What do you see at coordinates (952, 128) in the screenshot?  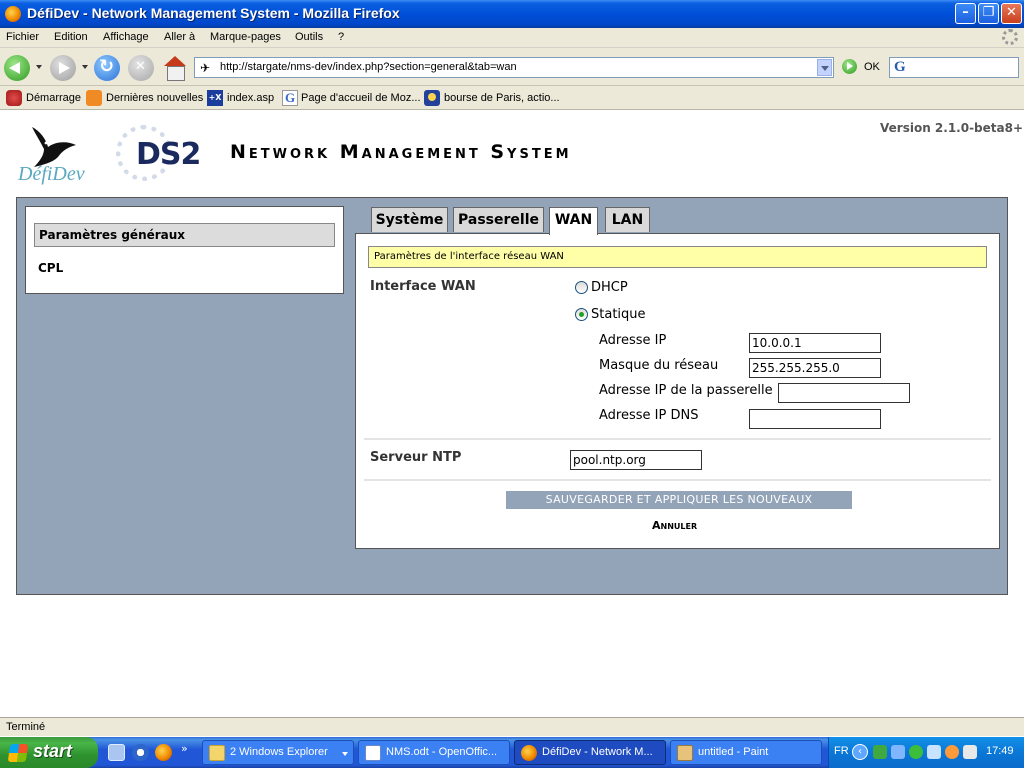 I see `version-label: Version 2.1.0-beta8+` at bounding box center [952, 128].